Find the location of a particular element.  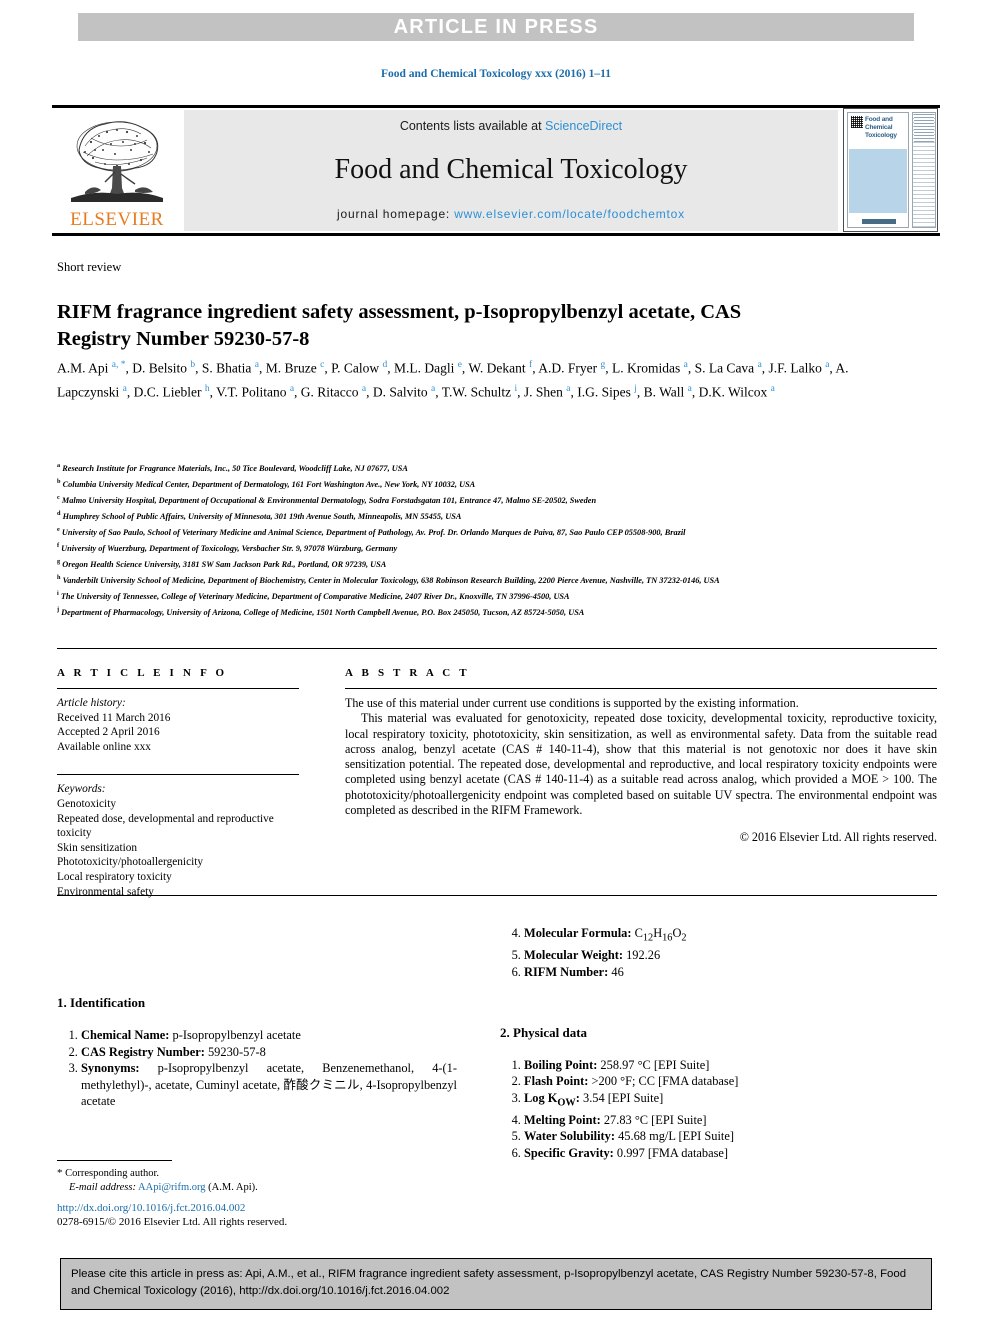

item-label: Specific Gravity: is located at coordinates (569, 1152).